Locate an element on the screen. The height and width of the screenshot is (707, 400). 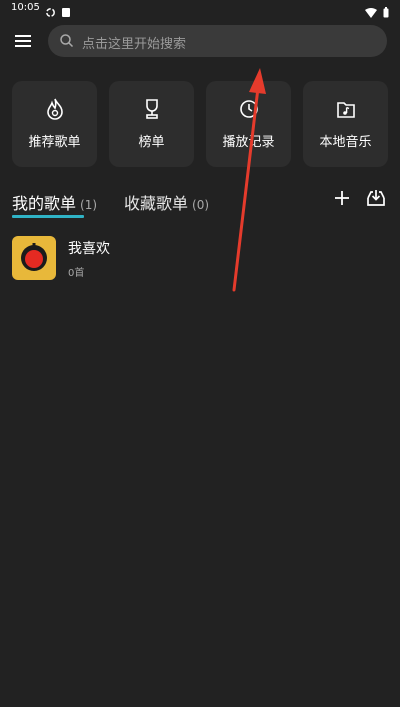
plus-icon is located at coordinates (342, 198).